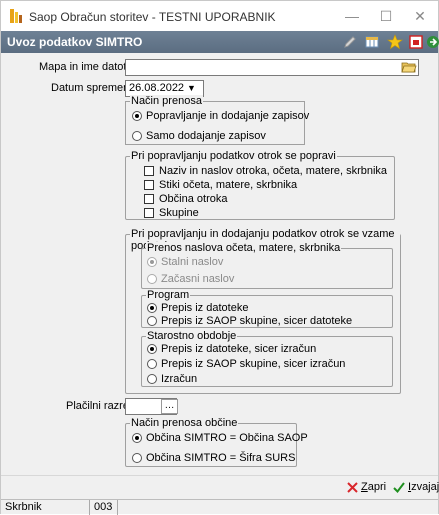 This screenshot has height=515, width=439. I want to click on window-title: Saop Obračun storitev - TESTNI UPORABNIK, so click(152, 17).